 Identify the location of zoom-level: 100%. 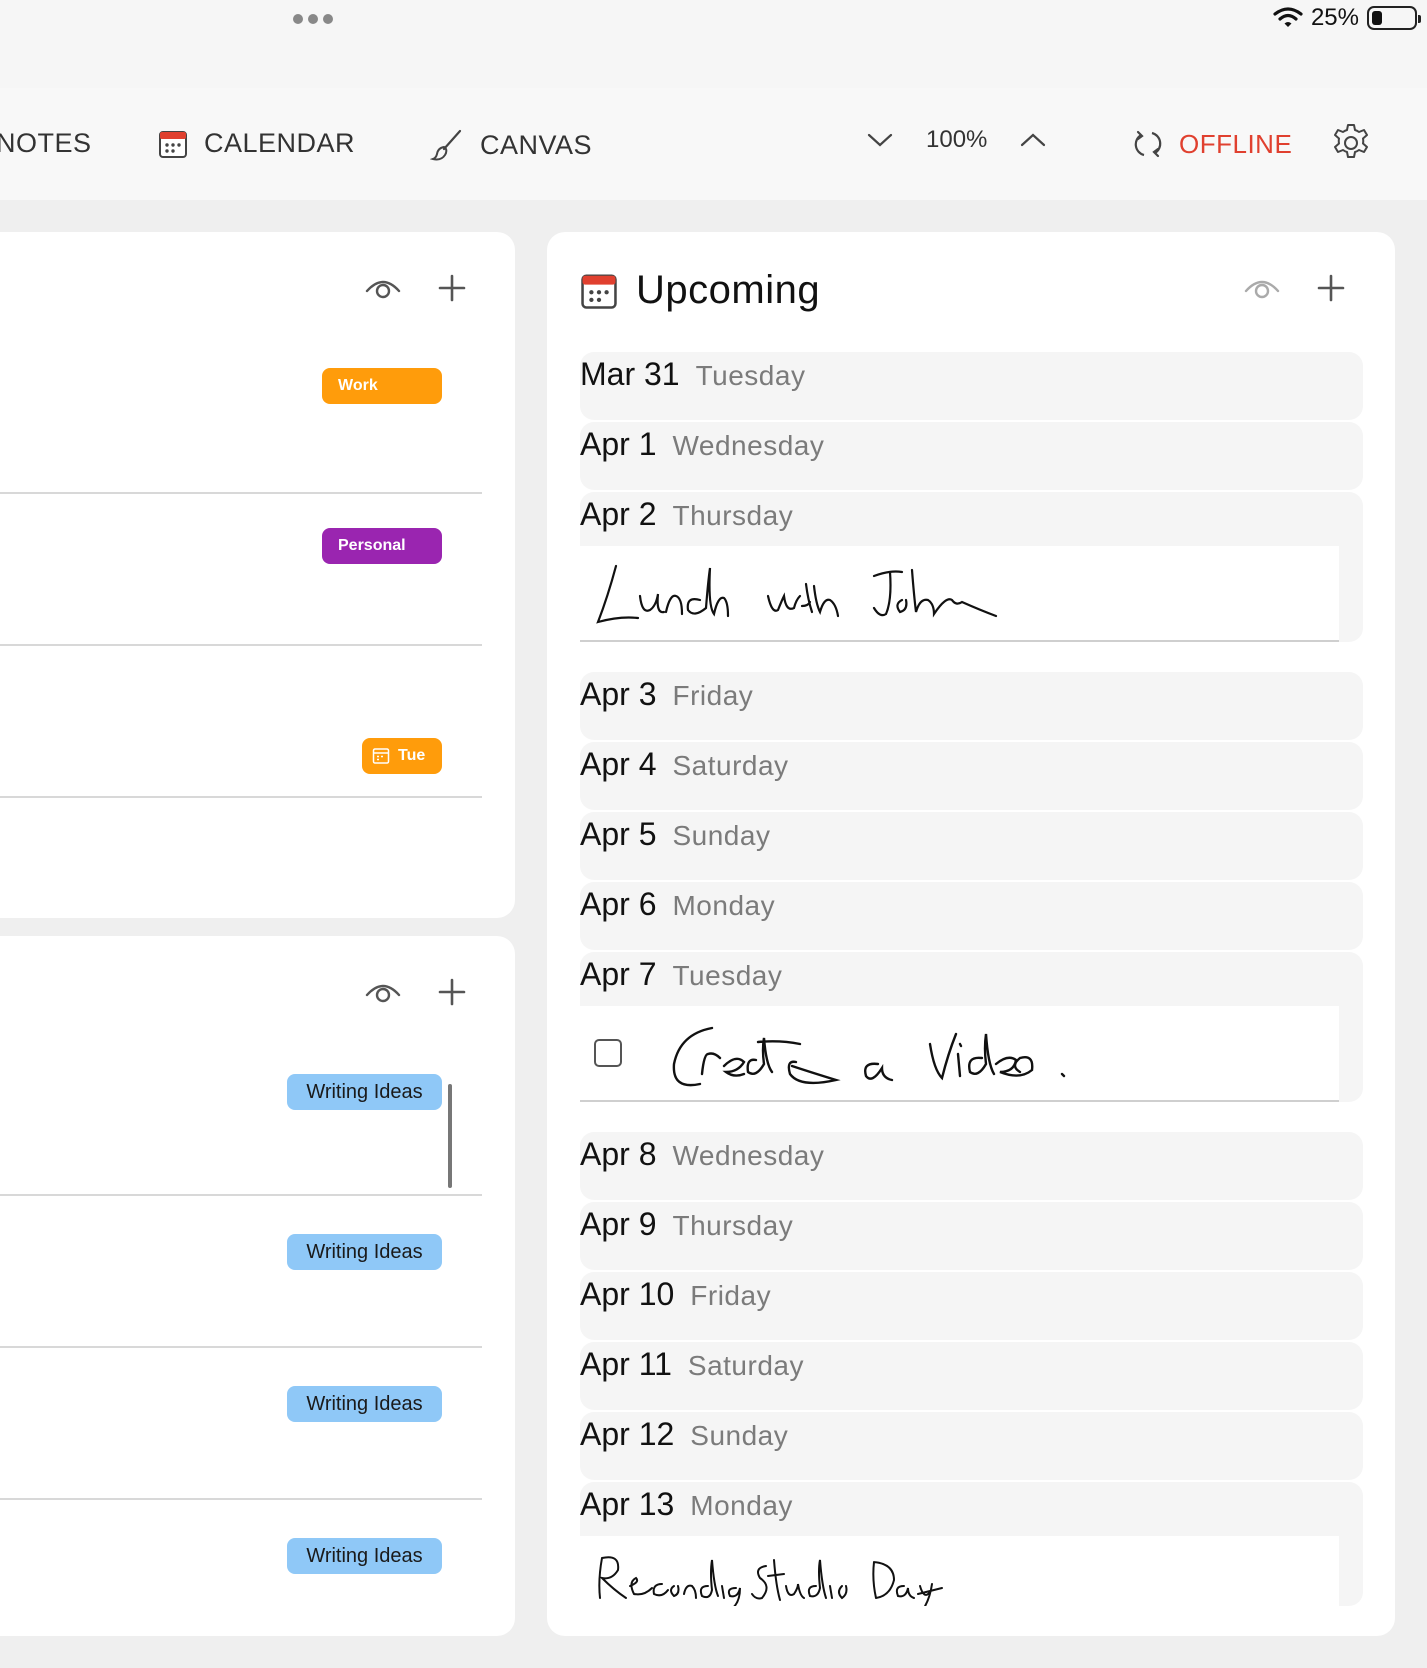
(957, 139).